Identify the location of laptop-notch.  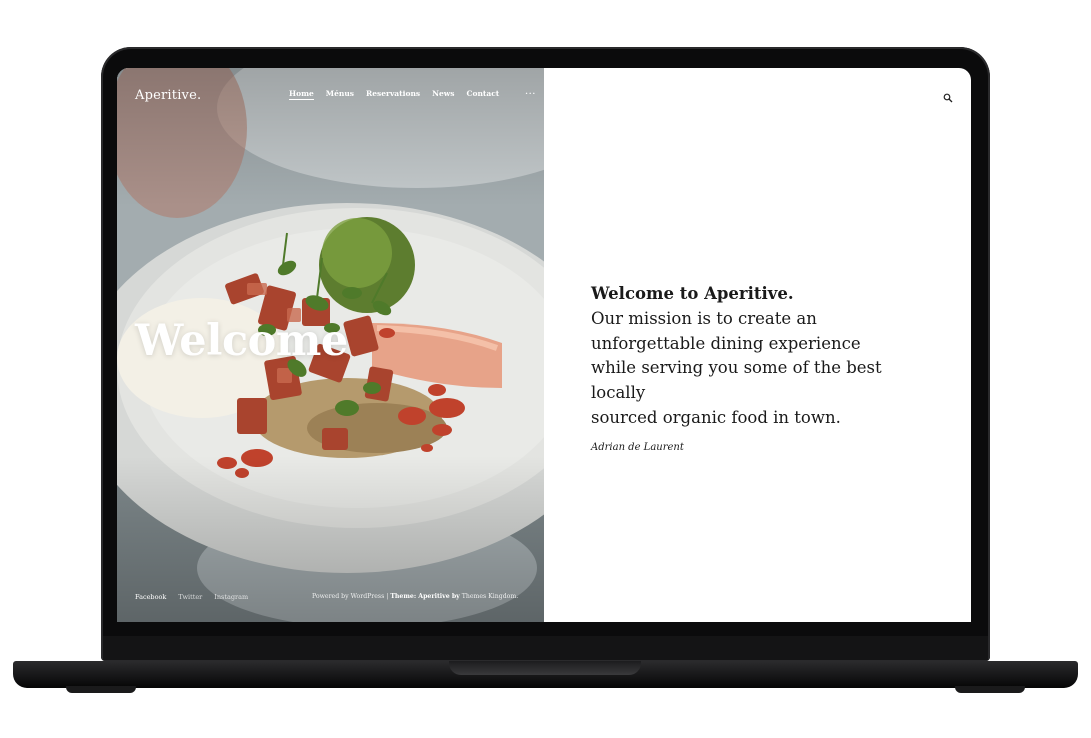
(545, 668).